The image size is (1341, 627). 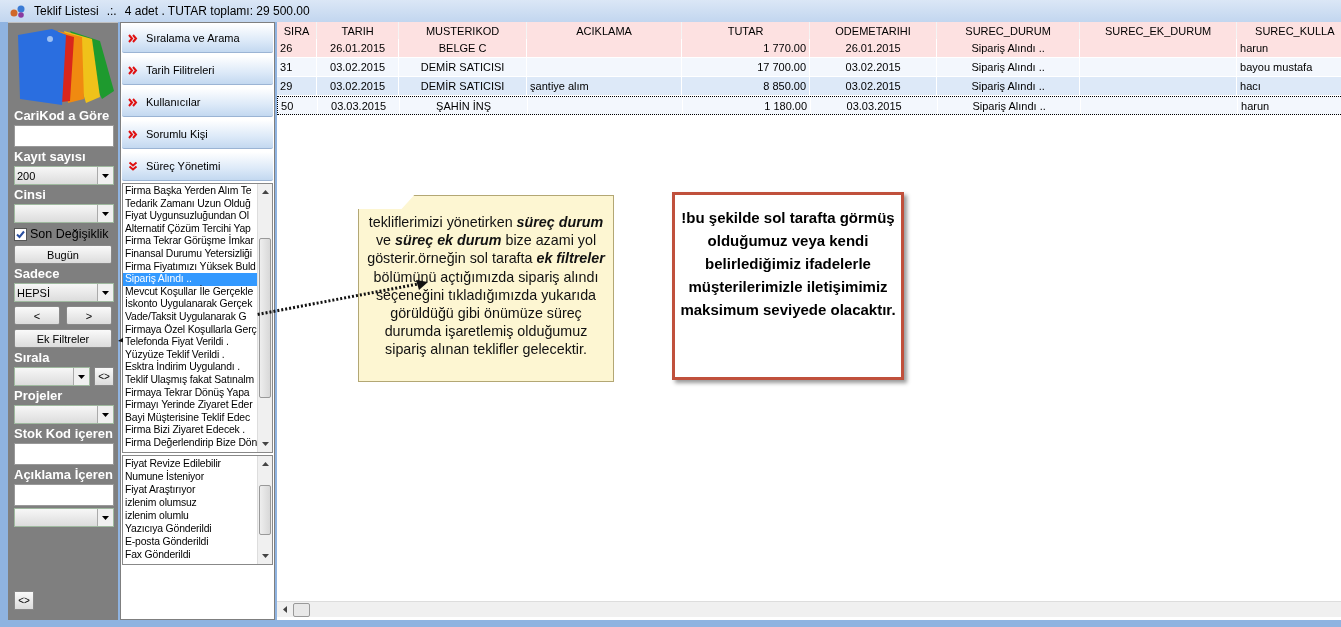 I want to click on field-label: Projeler, so click(x=38, y=396).